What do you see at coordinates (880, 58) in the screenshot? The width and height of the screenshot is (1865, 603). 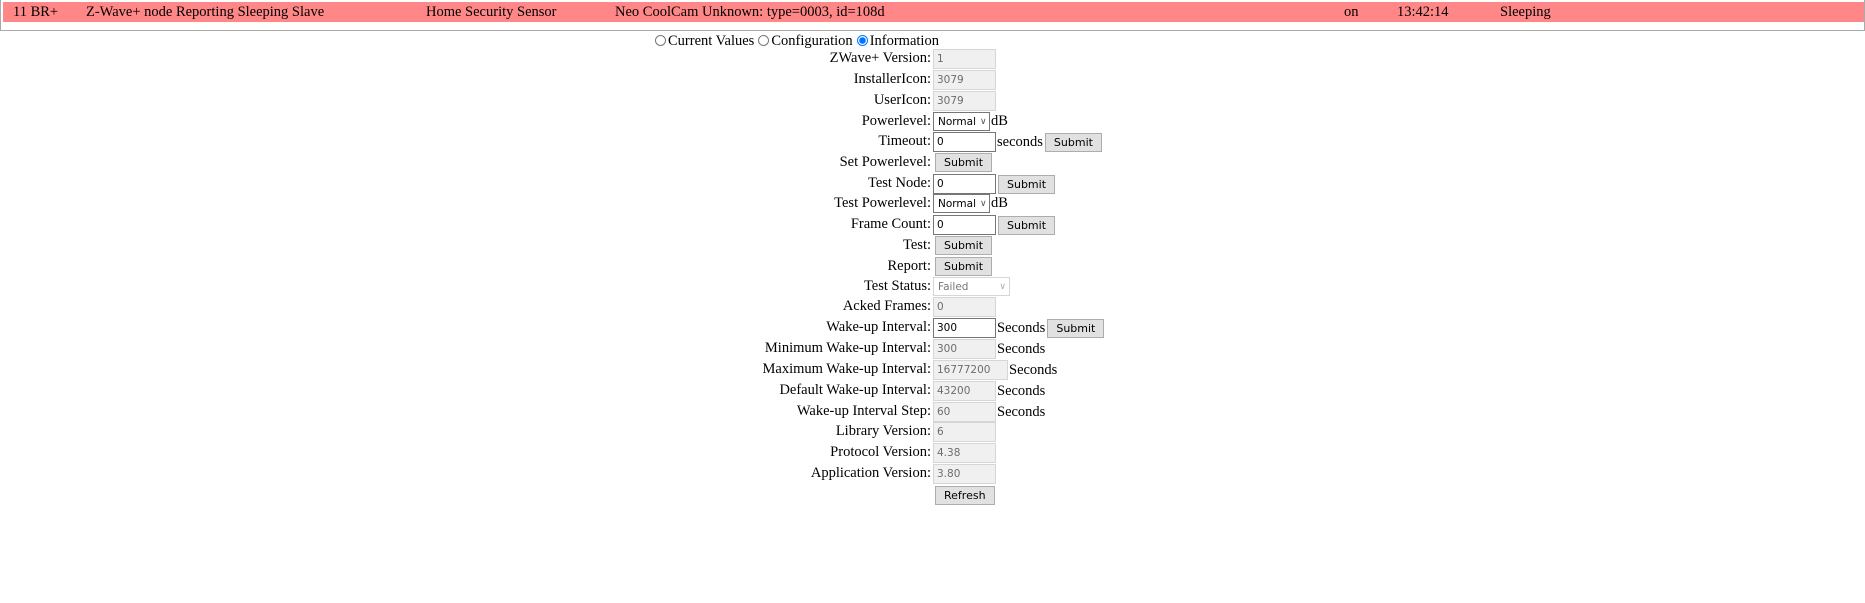 I see `zwave-version-label: ZWave+ Version:` at bounding box center [880, 58].